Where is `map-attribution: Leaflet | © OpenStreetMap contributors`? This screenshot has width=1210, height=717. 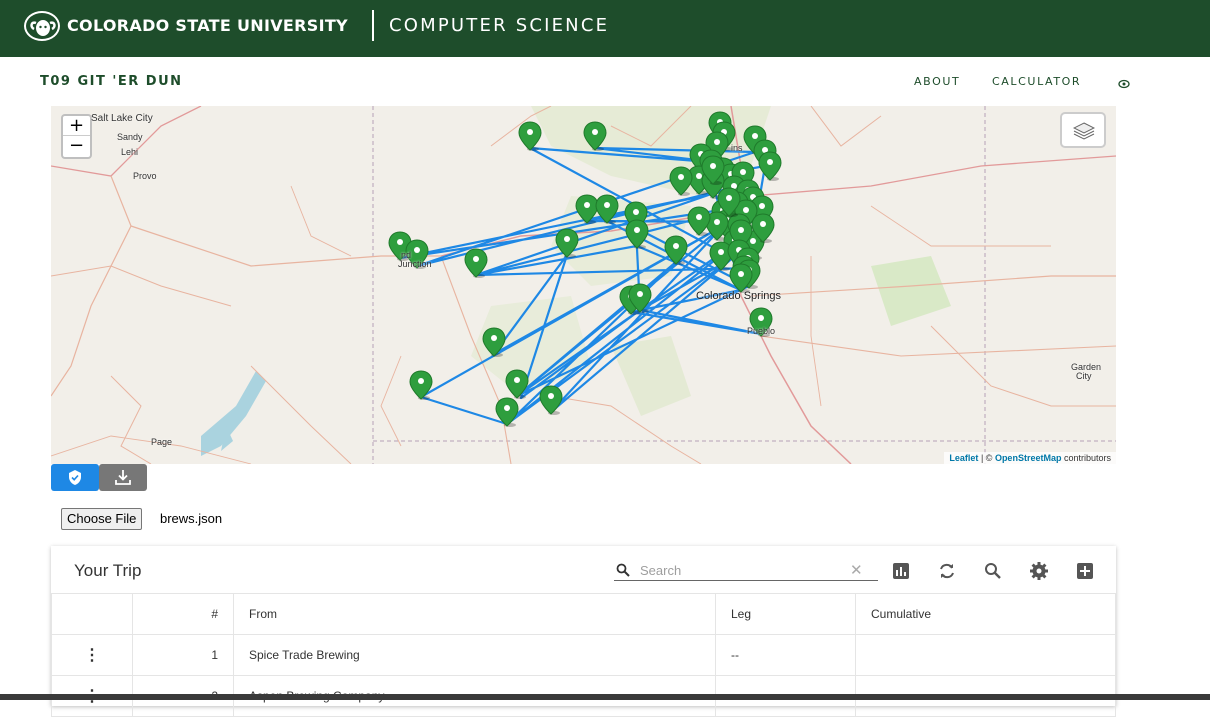
map-attribution: Leaflet | © OpenStreetMap contributors is located at coordinates (1030, 458).